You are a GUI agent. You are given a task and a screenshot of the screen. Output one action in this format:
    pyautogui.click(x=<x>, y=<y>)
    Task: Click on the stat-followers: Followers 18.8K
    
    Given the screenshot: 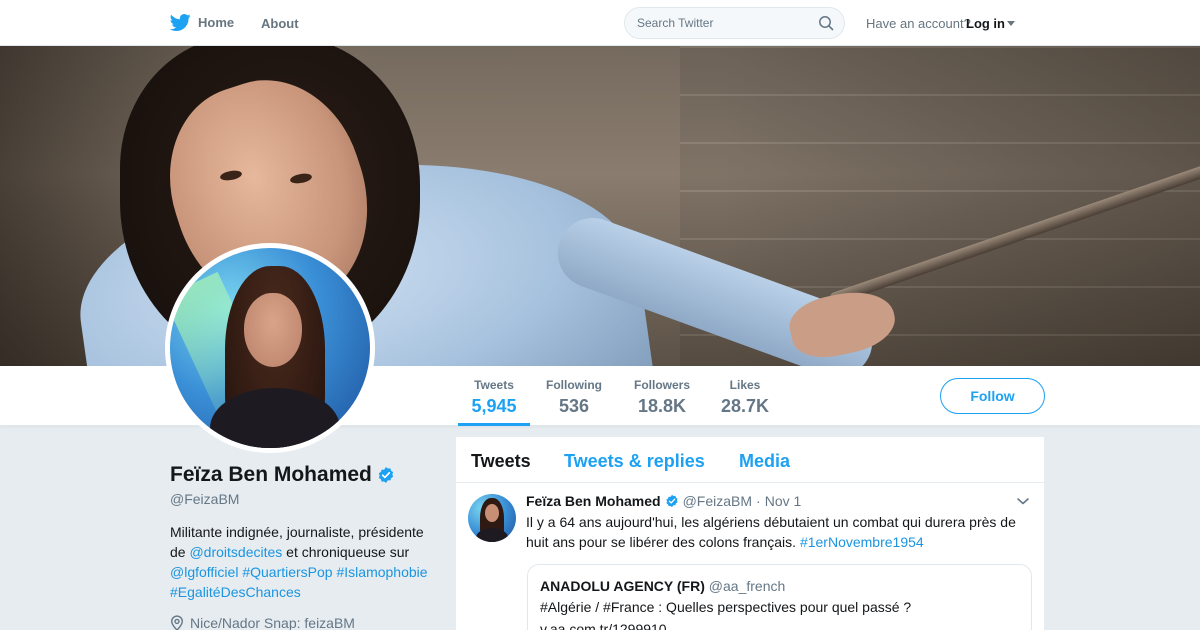 What is the action you would take?
    pyautogui.click(x=662, y=396)
    